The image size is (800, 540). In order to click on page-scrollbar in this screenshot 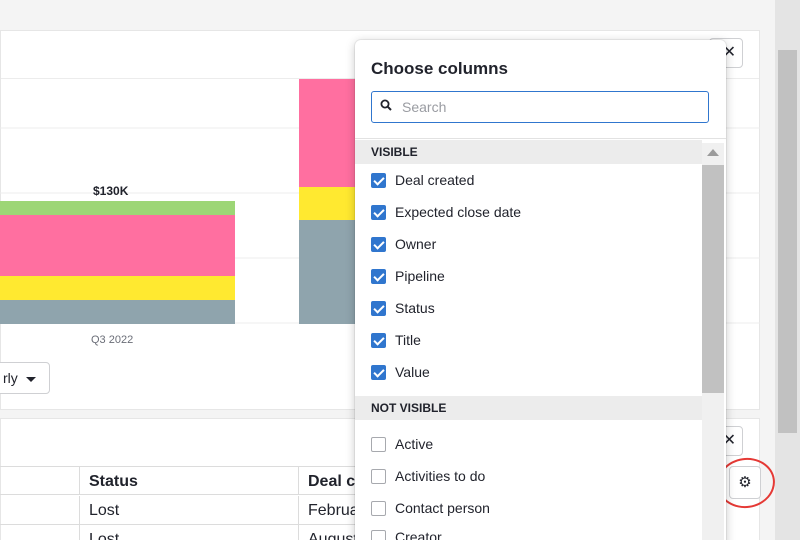, I will do `click(787, 270)`.